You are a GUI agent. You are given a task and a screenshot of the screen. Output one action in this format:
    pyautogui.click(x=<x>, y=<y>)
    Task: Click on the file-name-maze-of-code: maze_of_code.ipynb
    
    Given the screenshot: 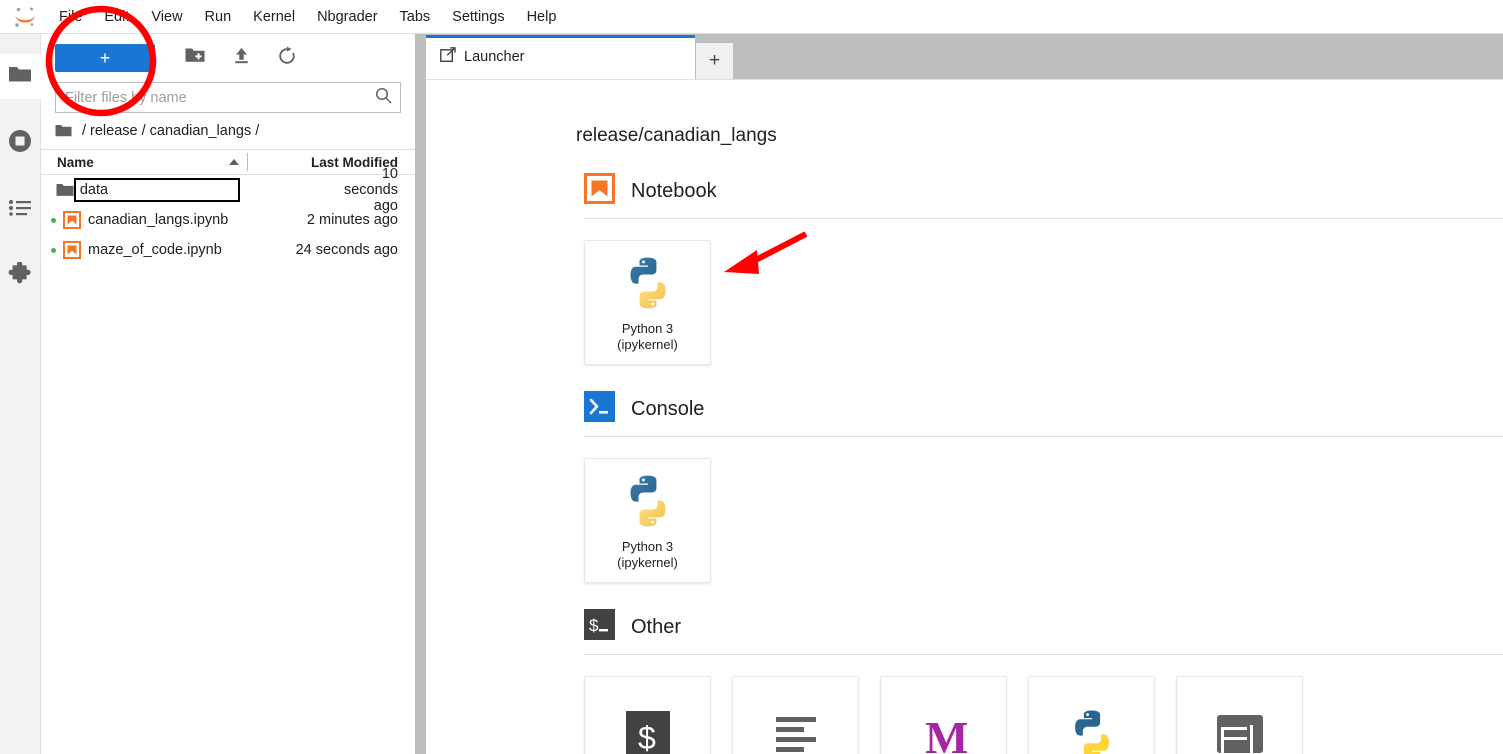 What is the action you would take?
    pyautogui.click(x=189, y=250)
    